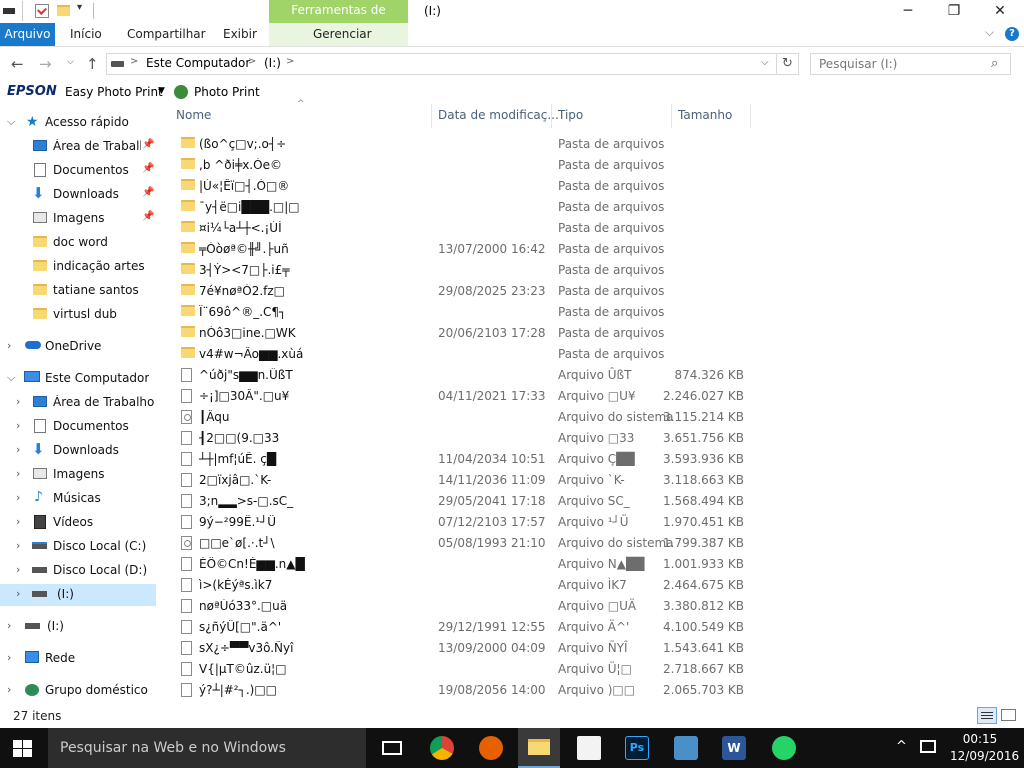 This screenshot has width=1024, height=768. What do you see at coordinates (78, 171) in the screenshot?
I see `sidebar-item-documents: Documentos 📌` at bounding box center [78, 171].